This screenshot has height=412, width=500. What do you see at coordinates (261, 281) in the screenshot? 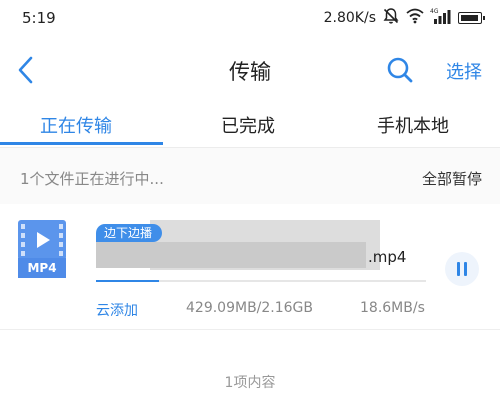
I see `progress-bar` at bounding box center [261, 281].